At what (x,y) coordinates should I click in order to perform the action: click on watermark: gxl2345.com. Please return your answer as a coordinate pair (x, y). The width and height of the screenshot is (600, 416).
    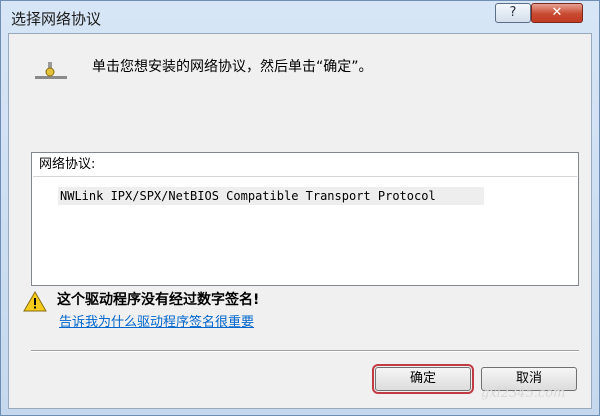
    Looking at the image, I should click on (523, 393).